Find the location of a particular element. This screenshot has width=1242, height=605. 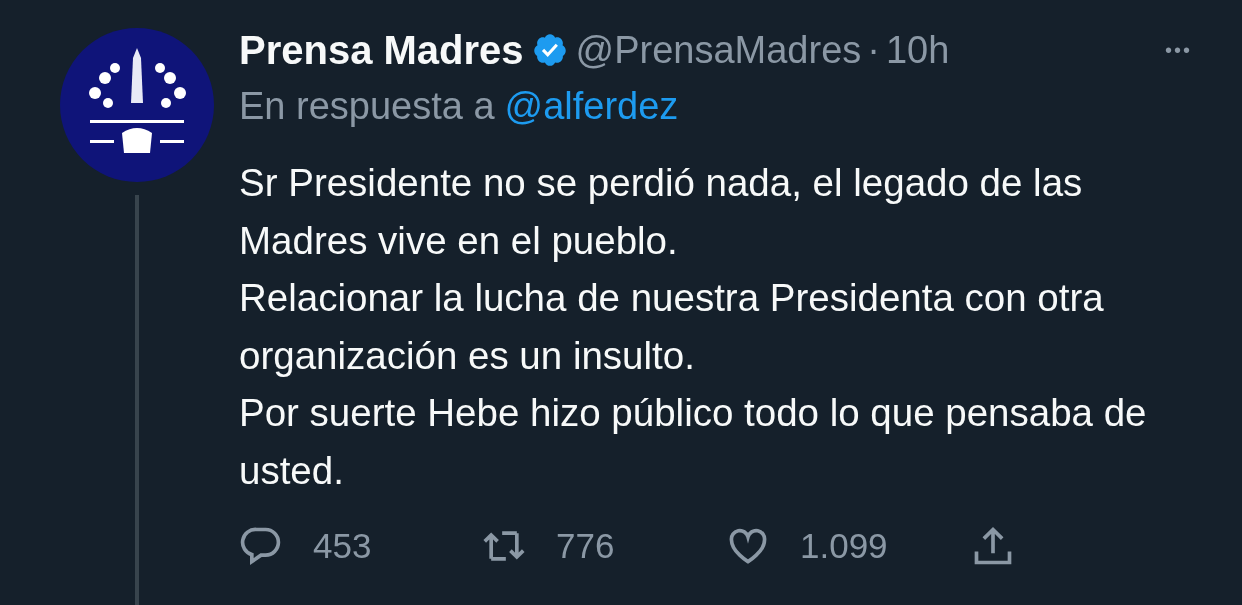

more-button: ••• is located at coordinates (1178, 50).